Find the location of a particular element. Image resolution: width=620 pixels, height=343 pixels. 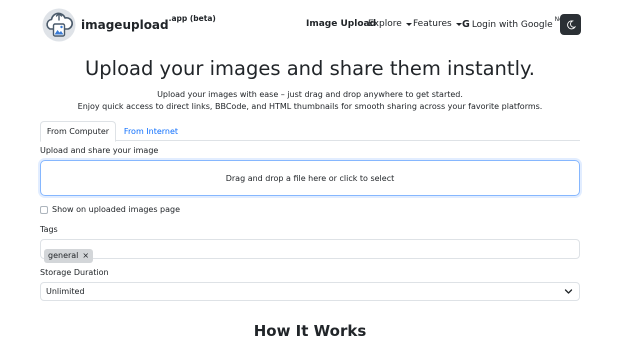

nav-features-dropdown: Features is located at coordinates (437, 24).